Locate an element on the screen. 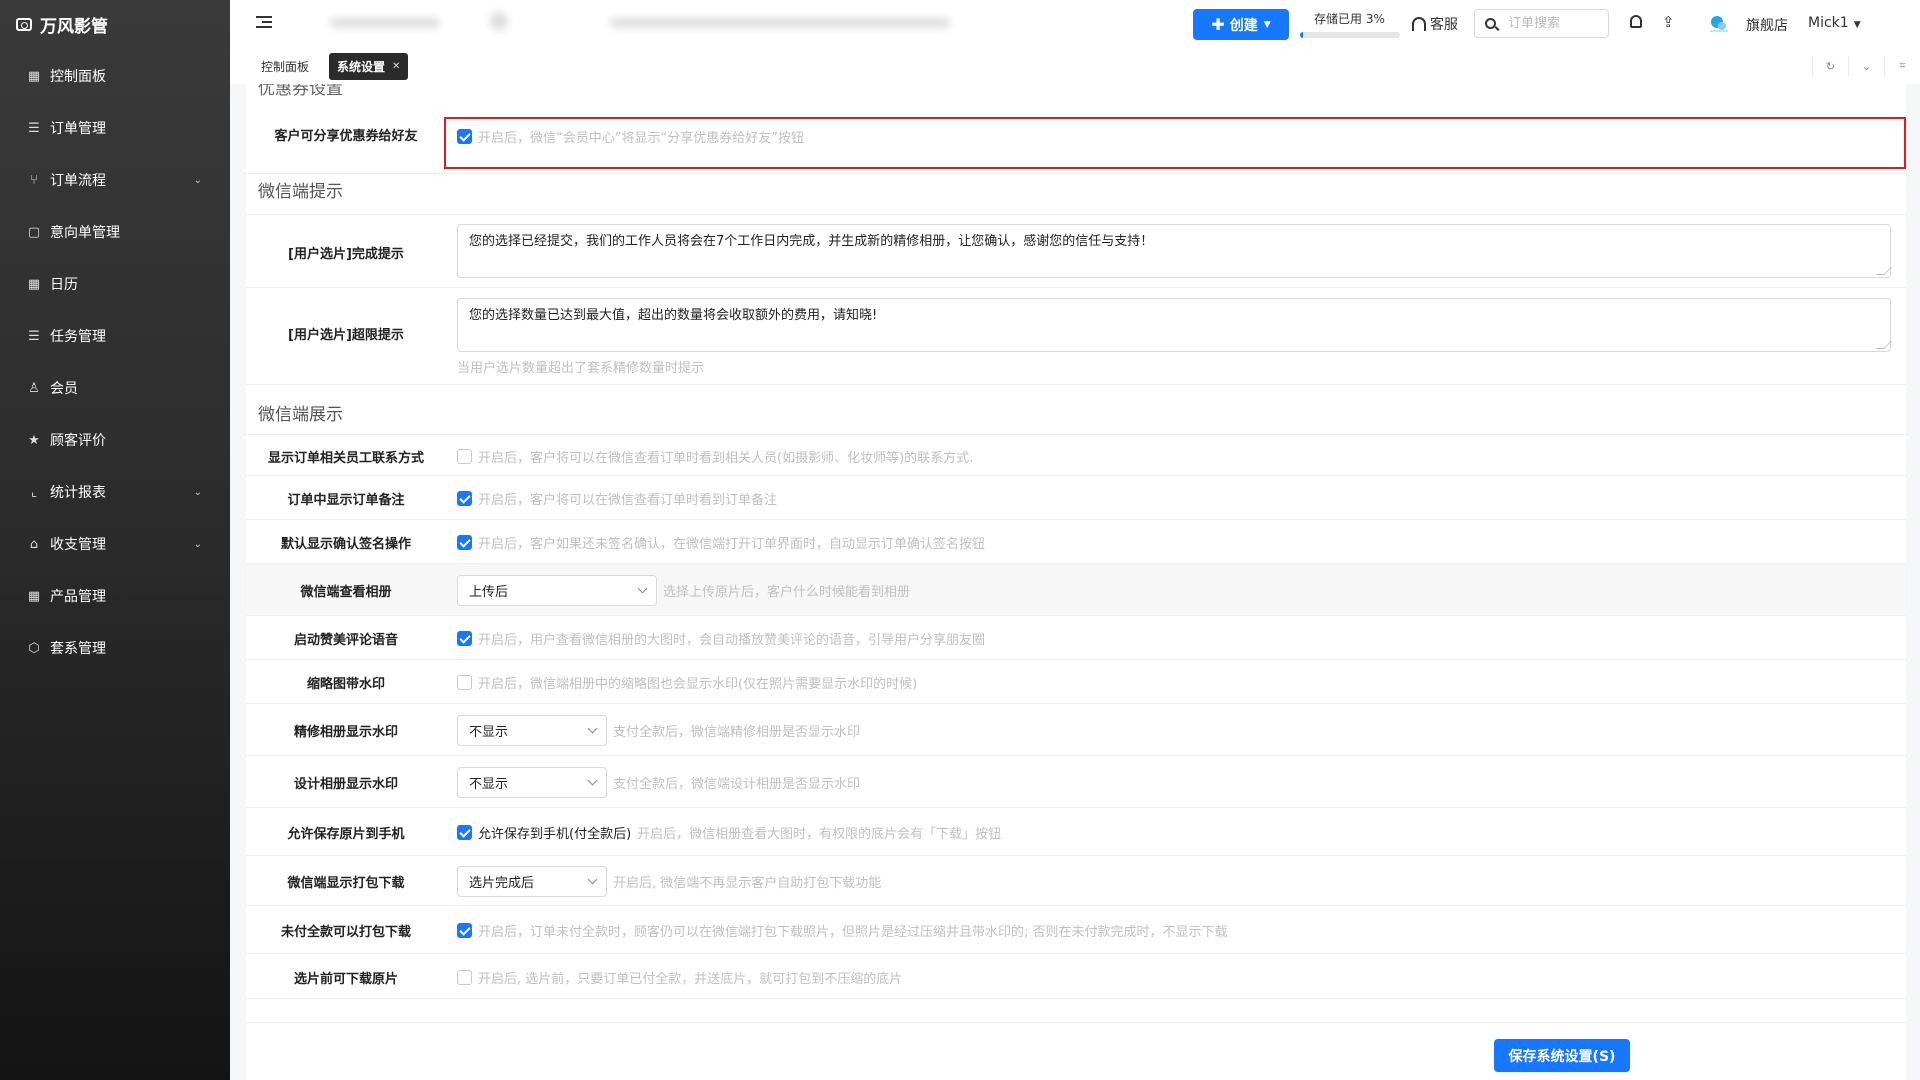 The width and height of the screenshot is (1920, 1080). sidebar-item-label: 产品管理 is located at coordinates (78, 597).